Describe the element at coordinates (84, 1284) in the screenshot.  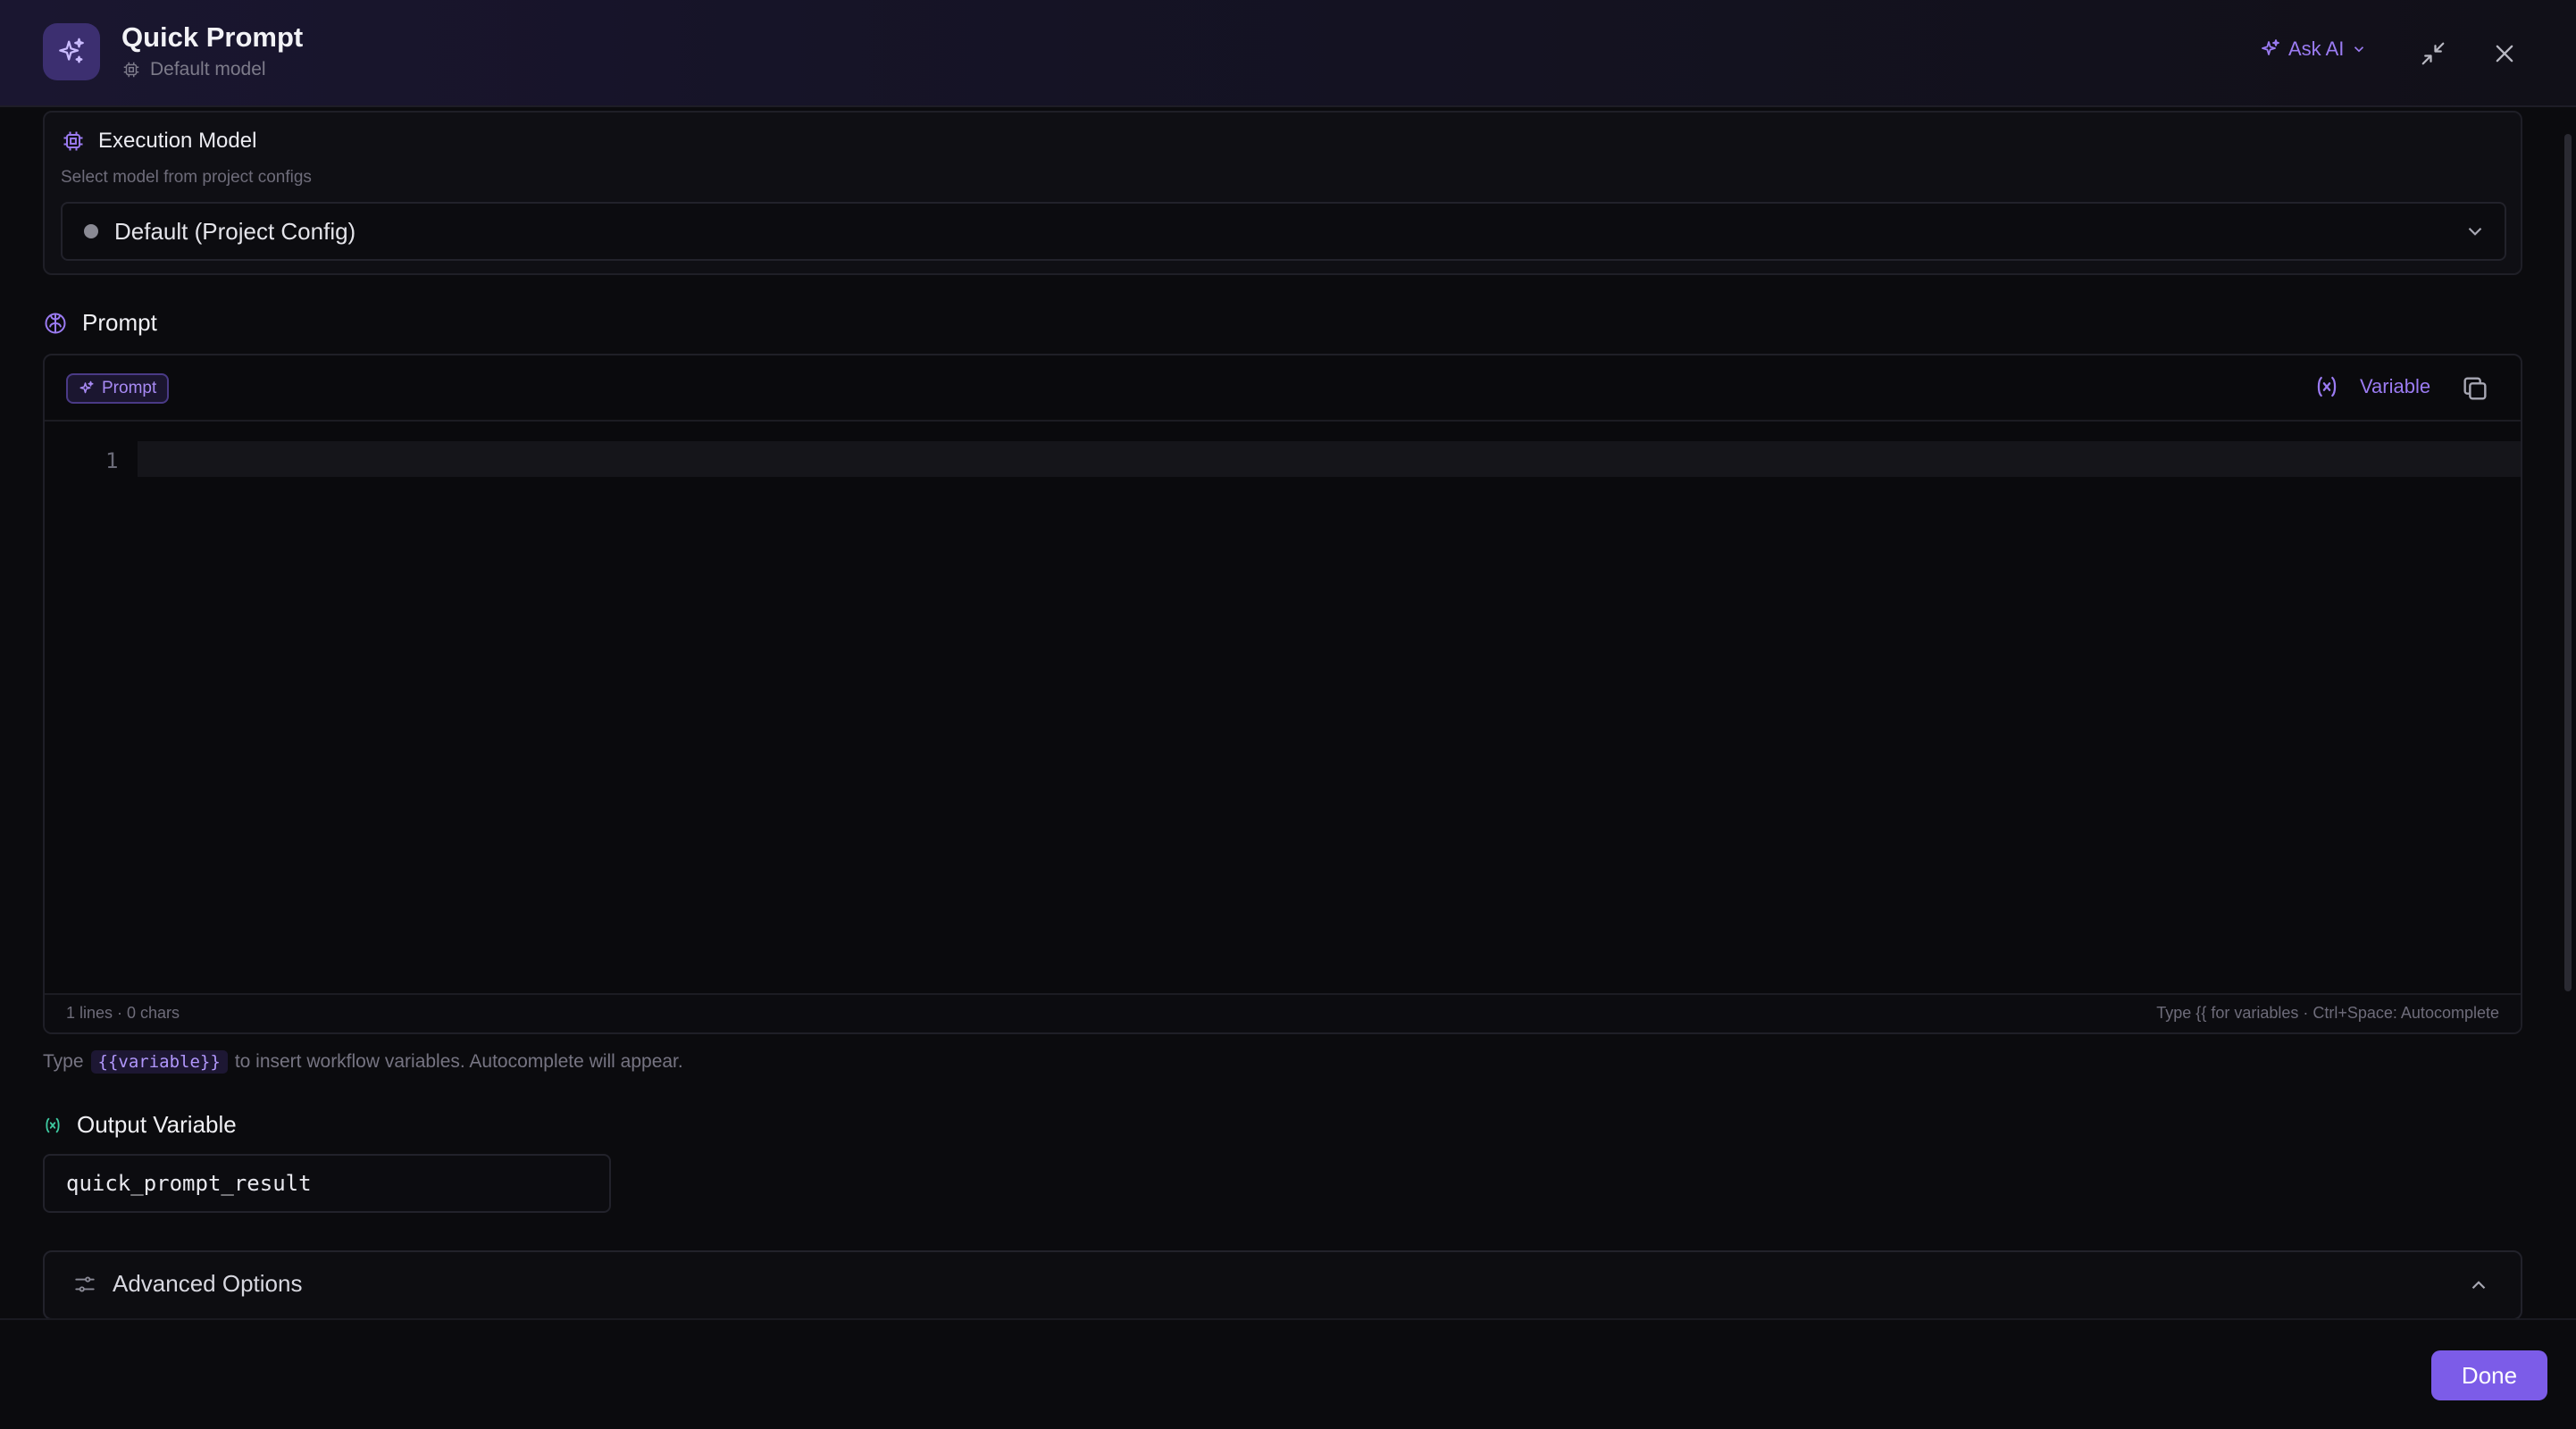
I see `sliders-icon` at that location.